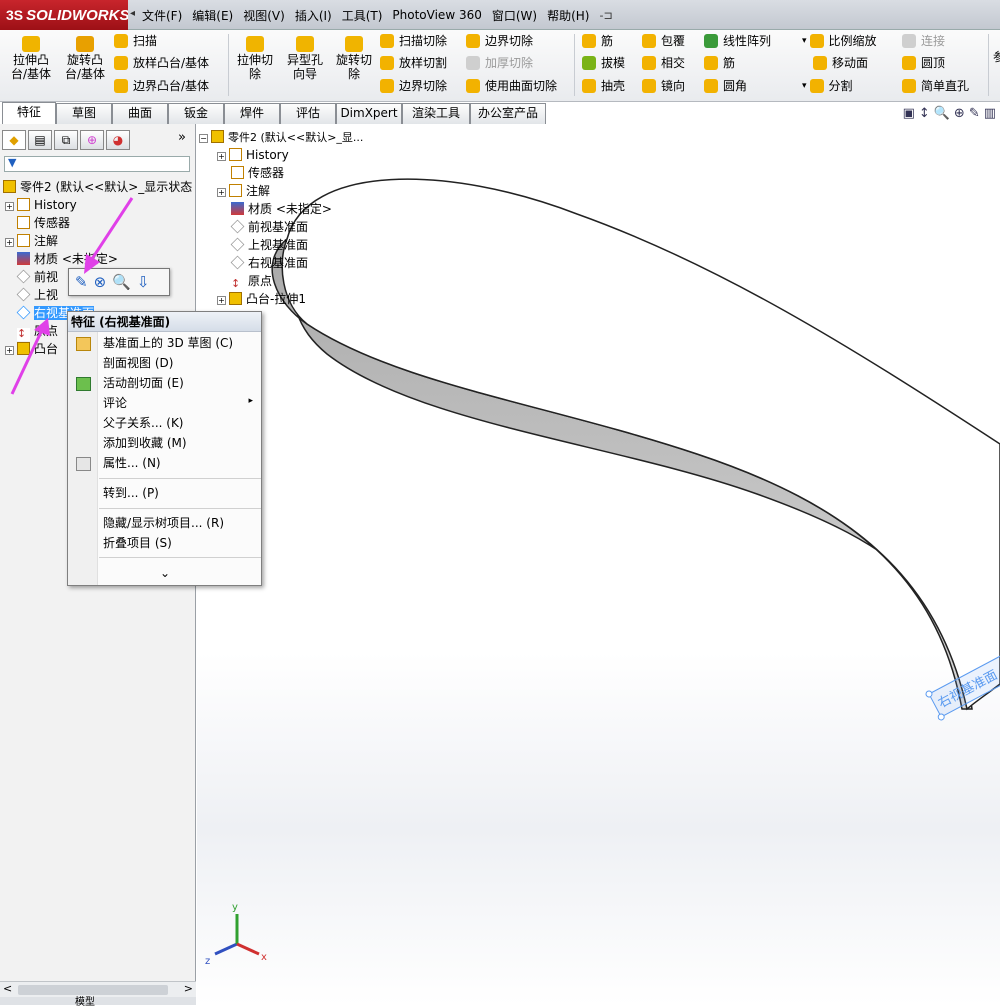 Image resolution: width=1000 pixels, height=1008 pixels. I want to click on menu-item-collapse-items: 折叠项目 (S), so click(137, 543).